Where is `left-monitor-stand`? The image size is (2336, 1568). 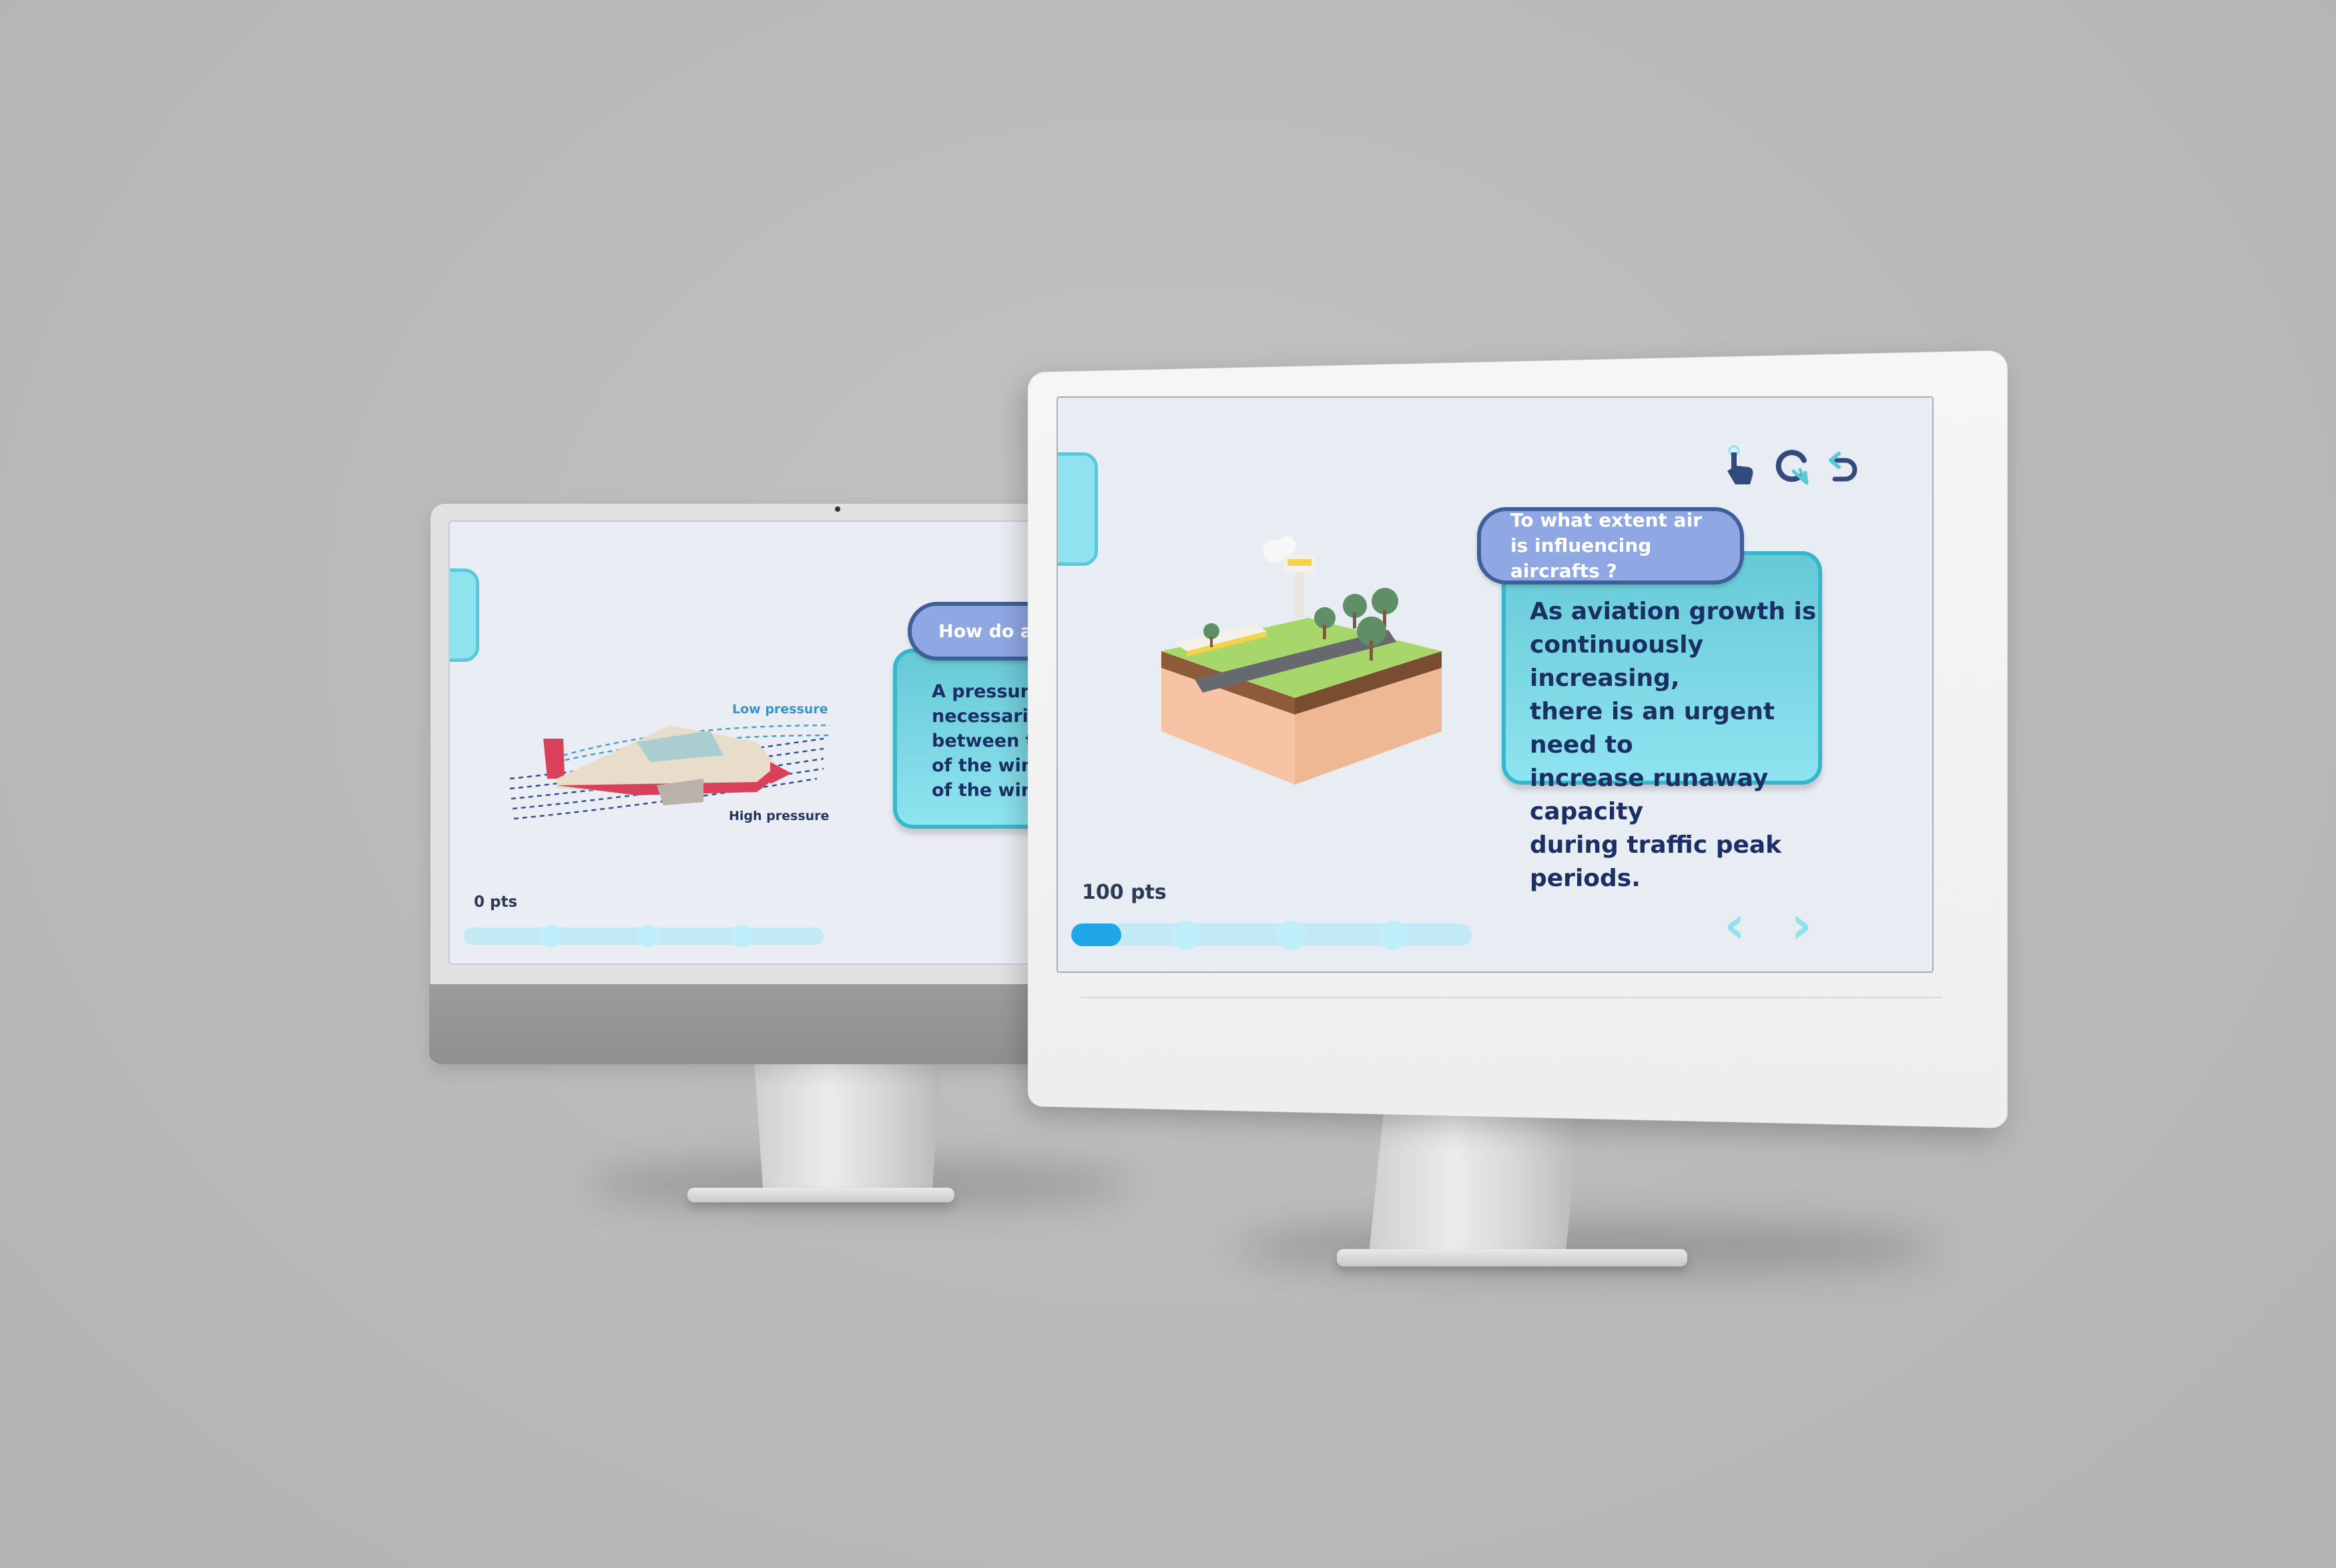
left-monitor-stand is located at coordinates (847, 1129).